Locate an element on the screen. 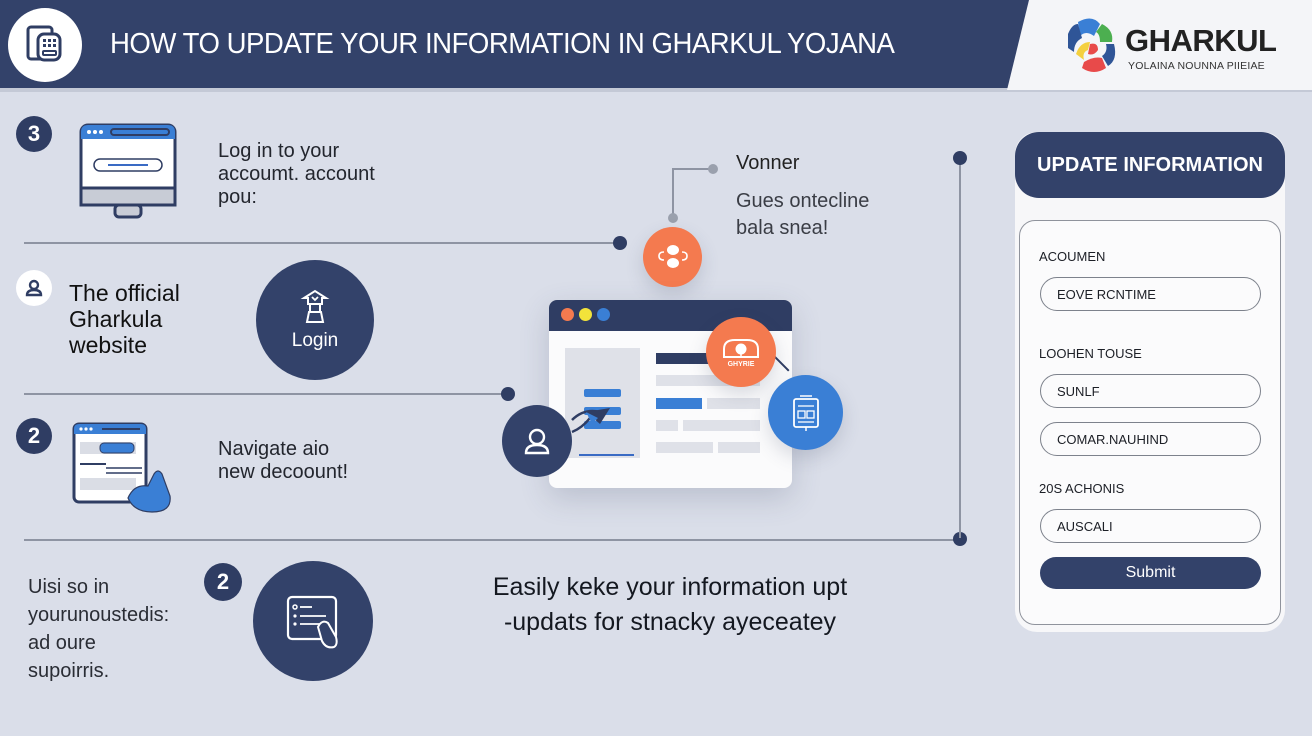 This screenshot has height=736, width=1312. step-text-line: Navigate aio is located at coordinates (274, 449).